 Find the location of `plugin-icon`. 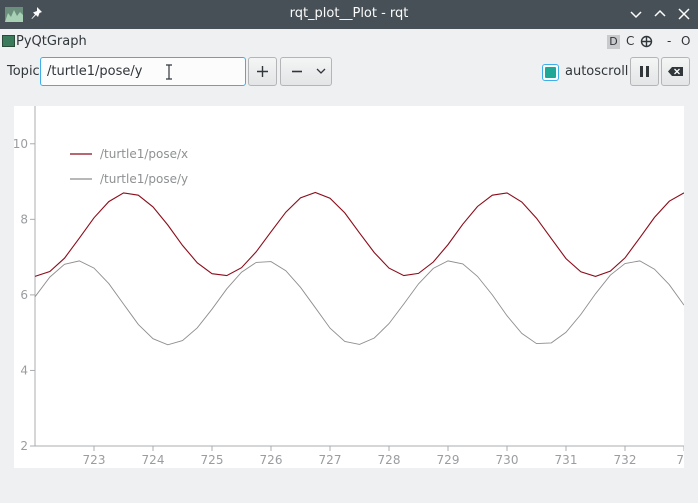

plugin-icon is located at coordinates (8, 41).